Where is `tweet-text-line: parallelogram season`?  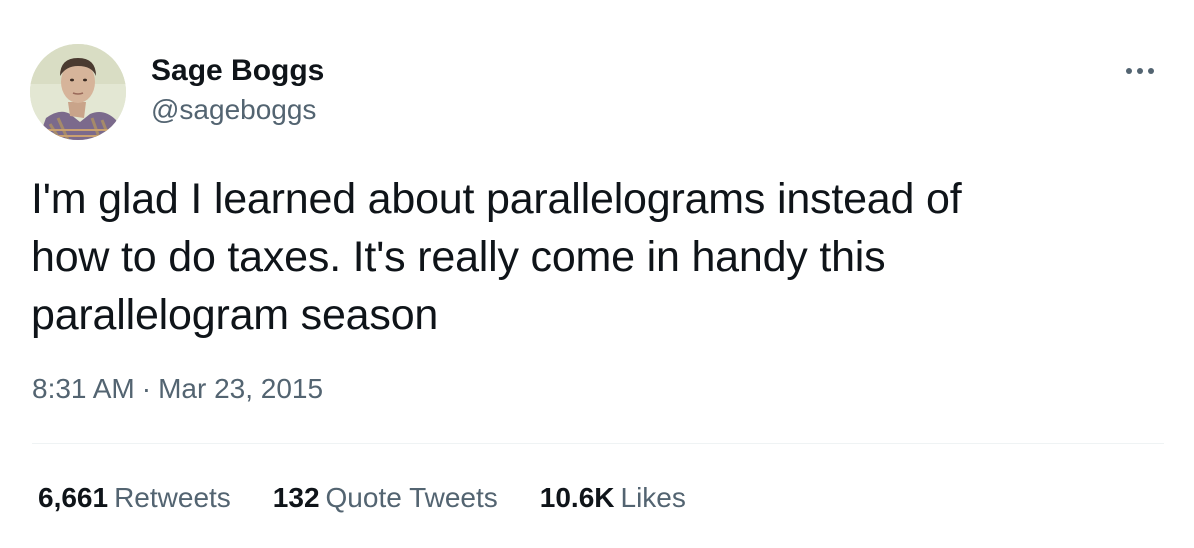
tweet-text-line: parallelogram season is located at coordinates (235, 315).